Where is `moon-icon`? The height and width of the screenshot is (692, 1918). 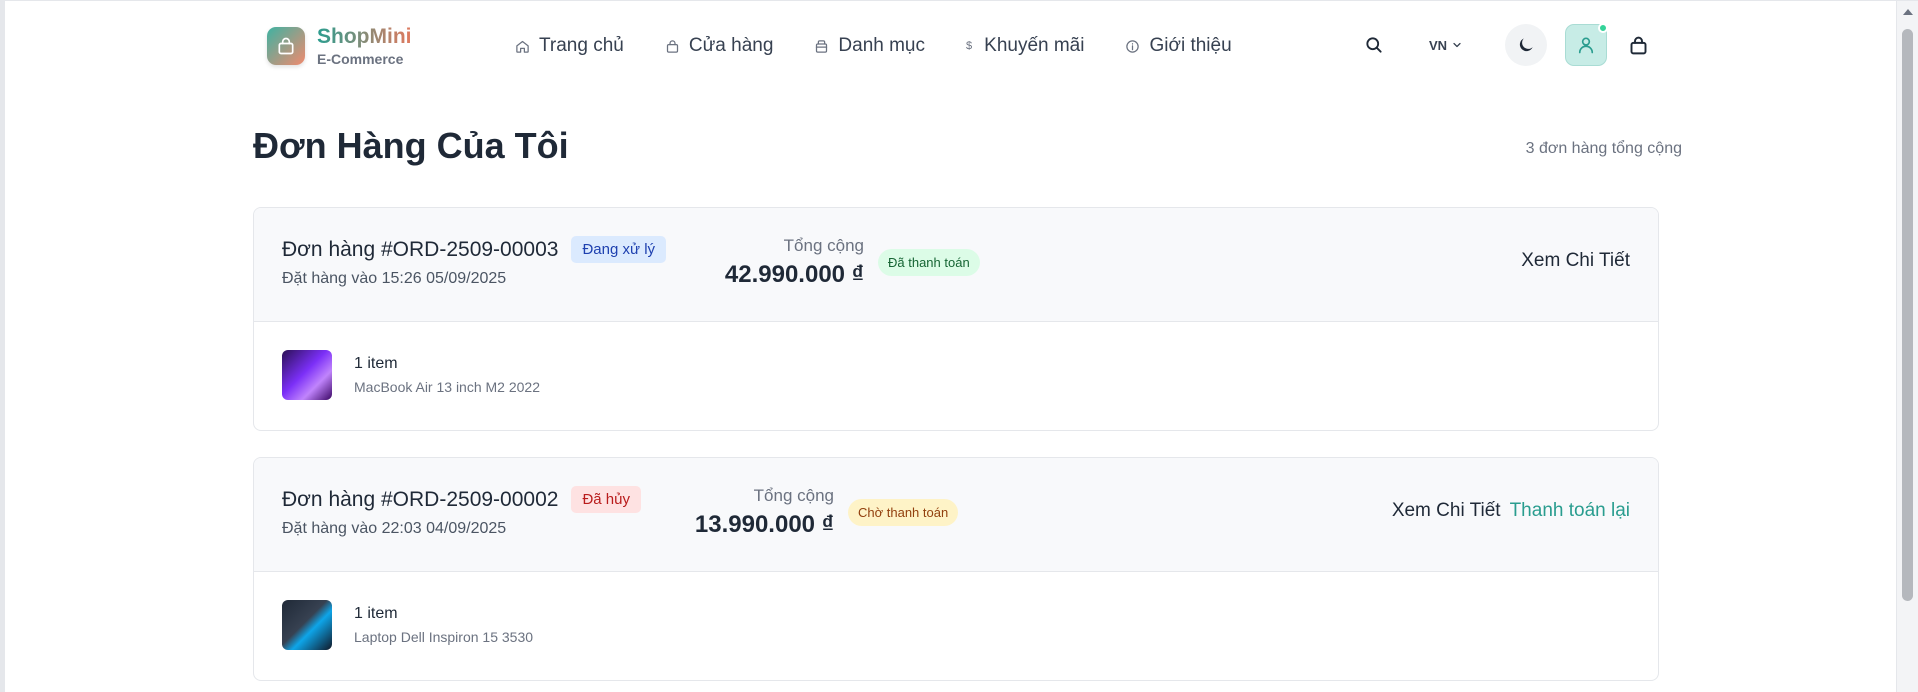
moon-icon is located at coordinates (1526, 45).